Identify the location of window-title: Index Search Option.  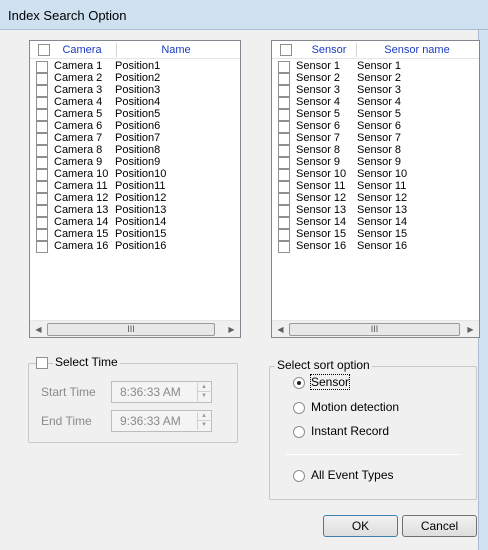
(67, 15).